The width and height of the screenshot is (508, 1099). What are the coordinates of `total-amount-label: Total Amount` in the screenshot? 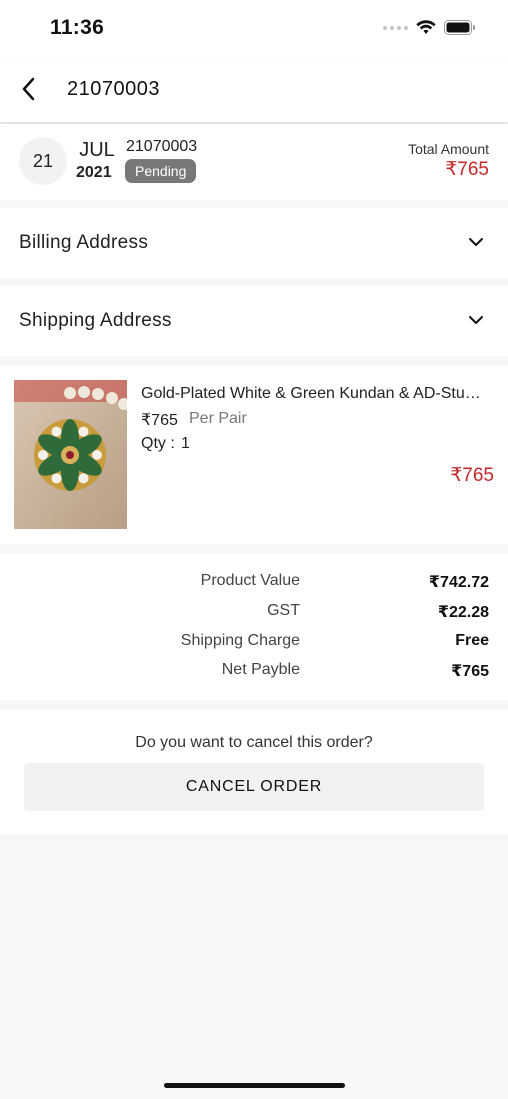 It's located at (448, 149).